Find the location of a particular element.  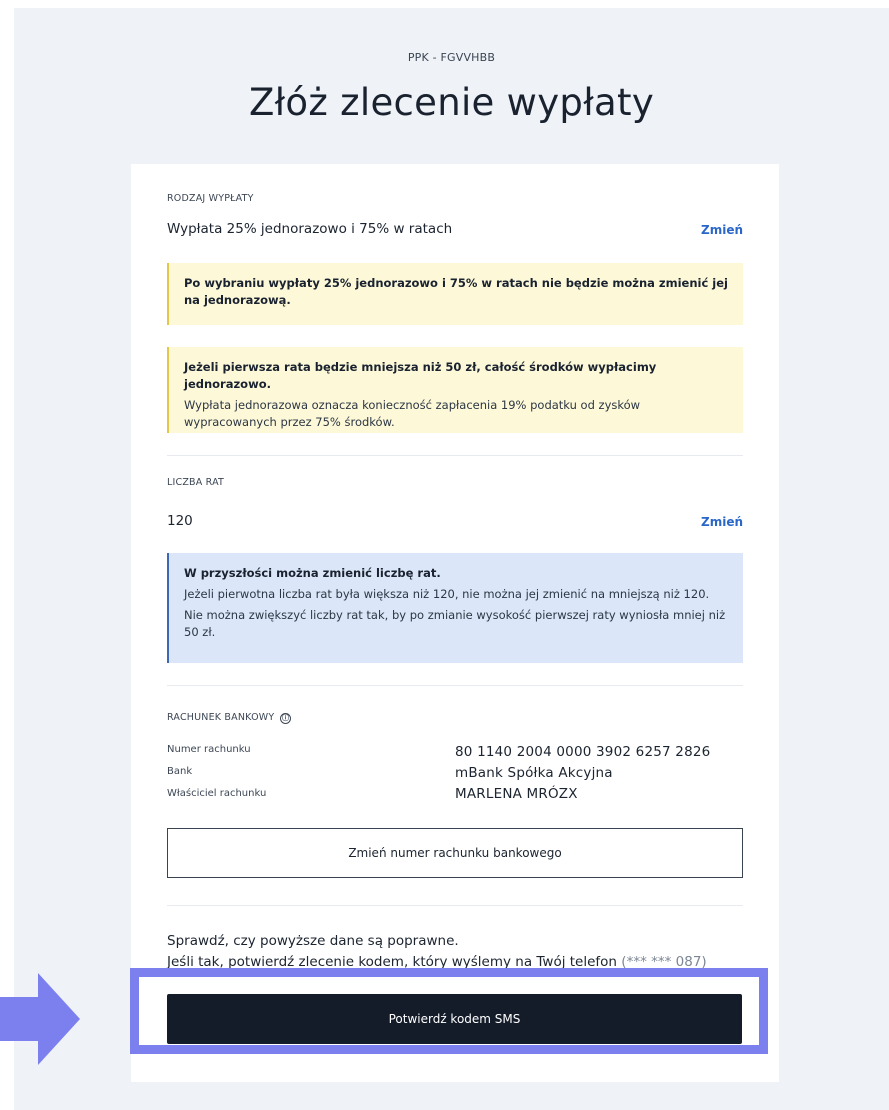

confirm-sms-label: Potwierdź kodem SMS is located at coordinates (454, 1019).